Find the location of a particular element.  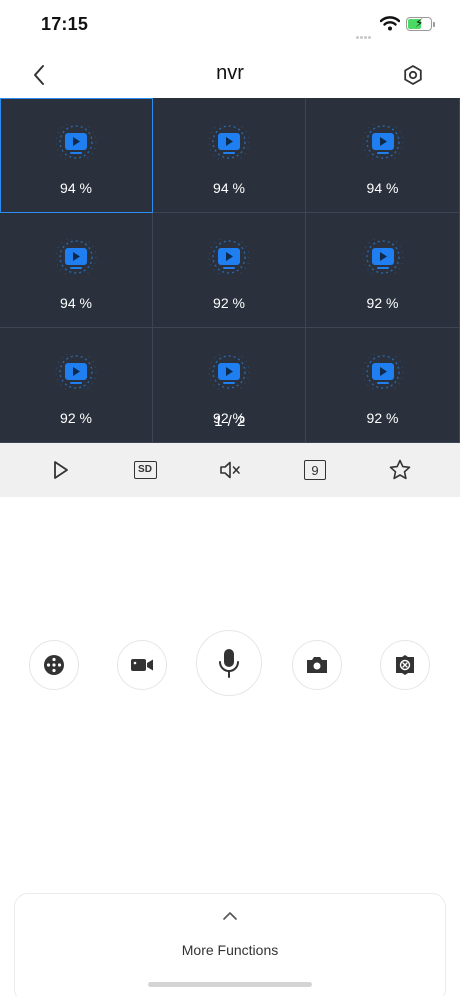

status-time: 17:15 is located at coordinates (65, 24).